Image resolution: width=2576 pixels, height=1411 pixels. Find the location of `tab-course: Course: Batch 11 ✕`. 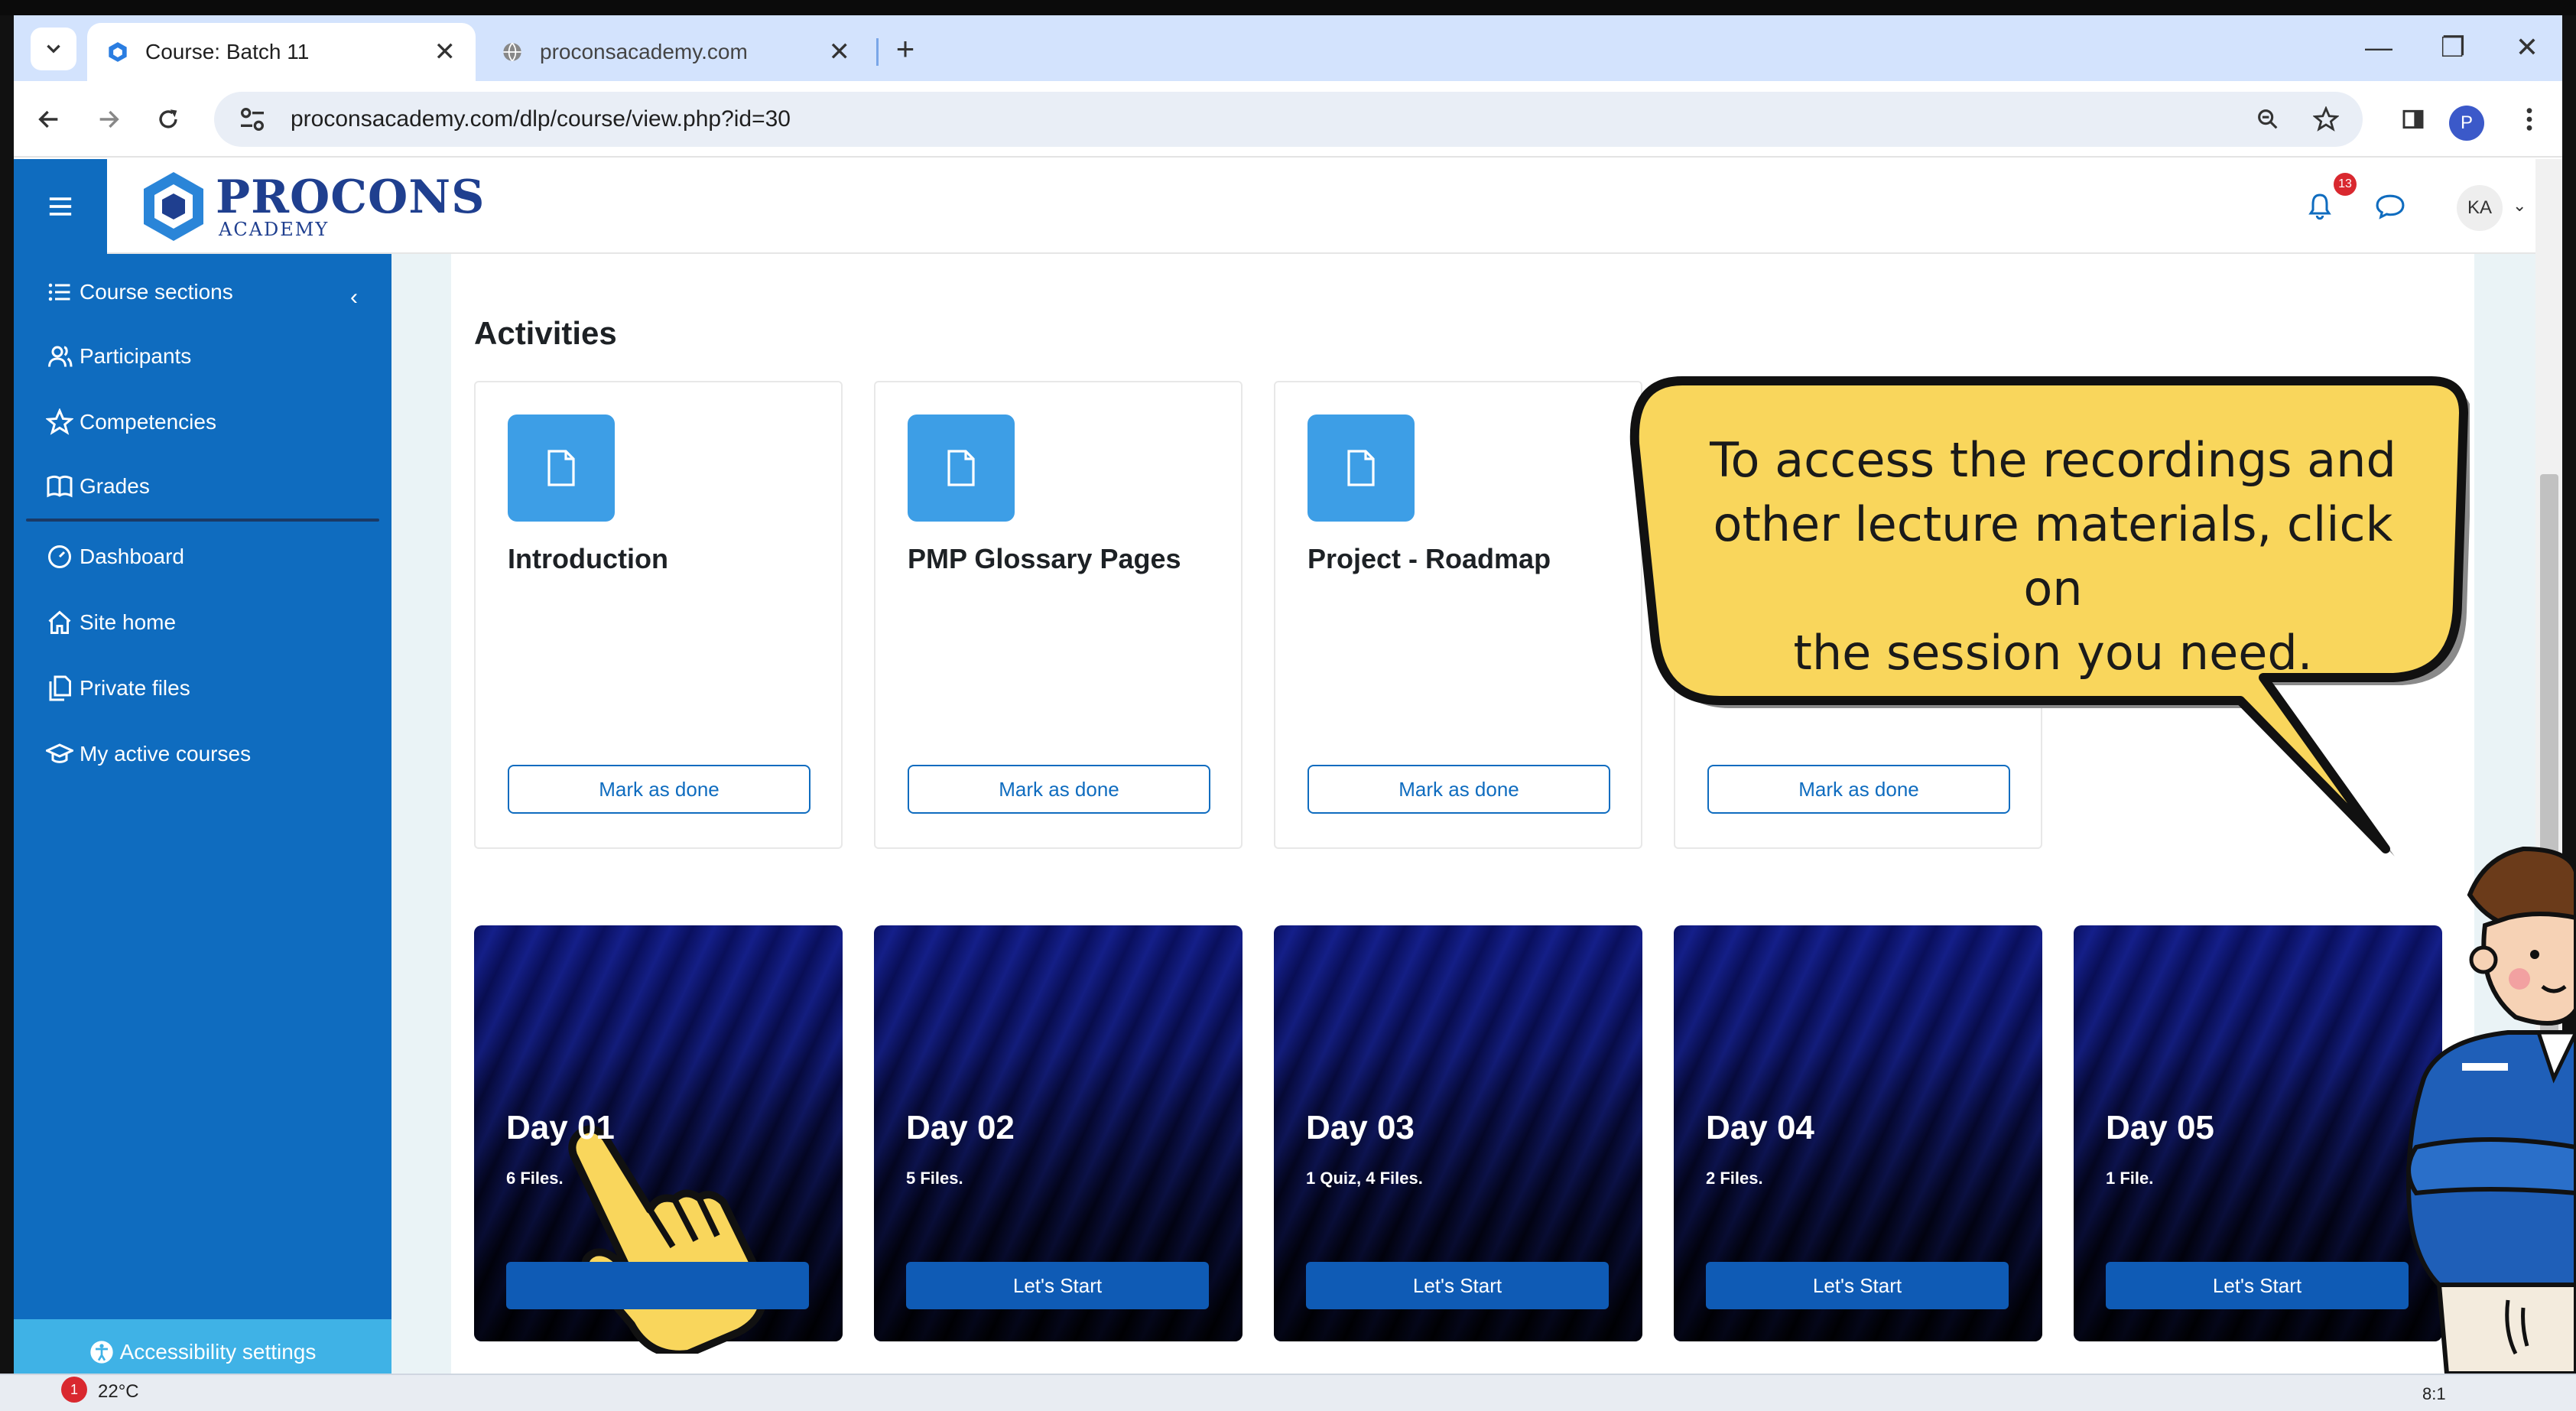

tab-course: Course: Batch 11 ✕ is located at coordinates (282, 52).